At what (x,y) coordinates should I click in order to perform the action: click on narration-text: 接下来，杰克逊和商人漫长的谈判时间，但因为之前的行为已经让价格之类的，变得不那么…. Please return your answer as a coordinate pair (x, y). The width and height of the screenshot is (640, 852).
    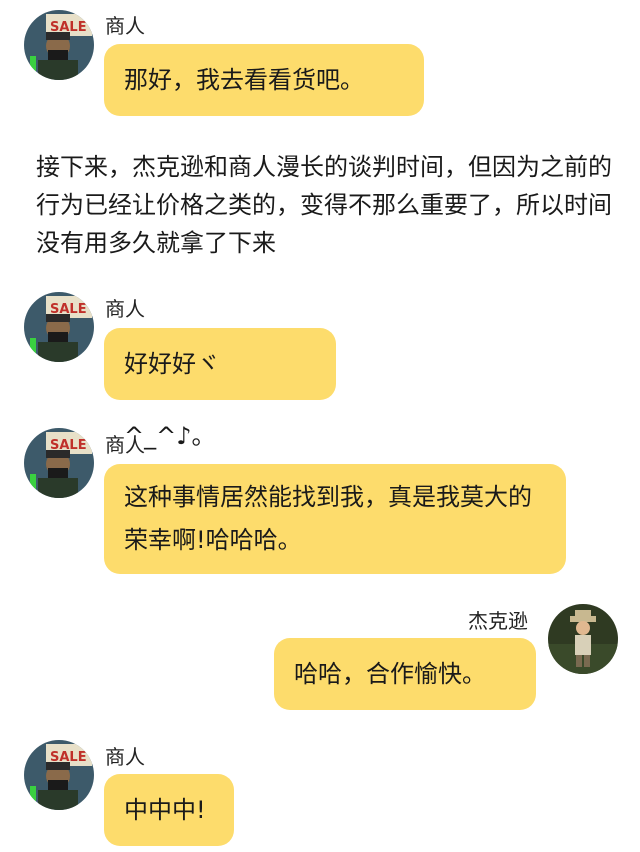
    Looking at the image, I should click on (324, 205).